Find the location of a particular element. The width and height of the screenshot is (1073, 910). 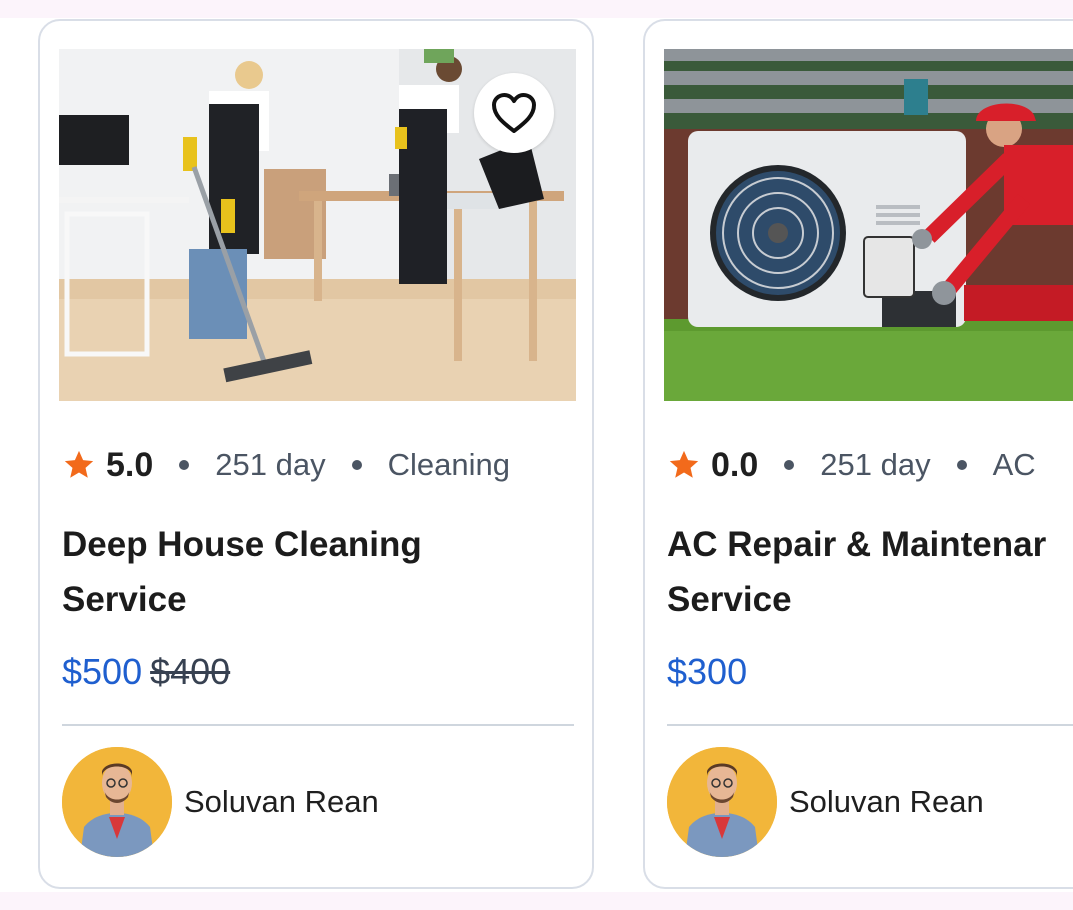

top-strip is located at coordinates (536, 9).